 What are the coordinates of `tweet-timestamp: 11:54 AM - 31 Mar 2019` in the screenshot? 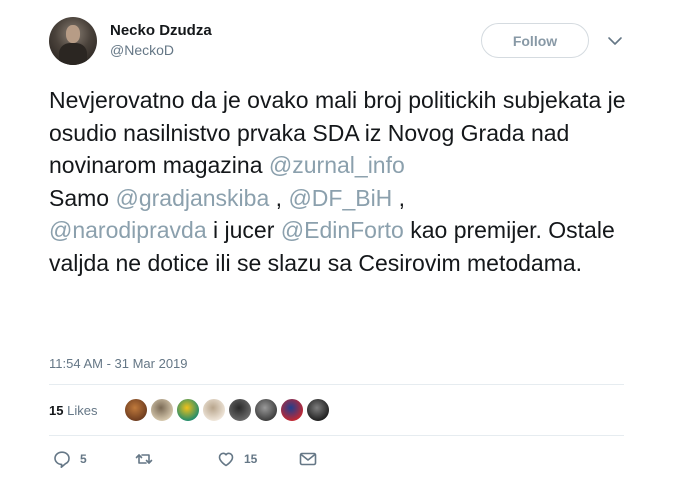 It's located at (118, 363).